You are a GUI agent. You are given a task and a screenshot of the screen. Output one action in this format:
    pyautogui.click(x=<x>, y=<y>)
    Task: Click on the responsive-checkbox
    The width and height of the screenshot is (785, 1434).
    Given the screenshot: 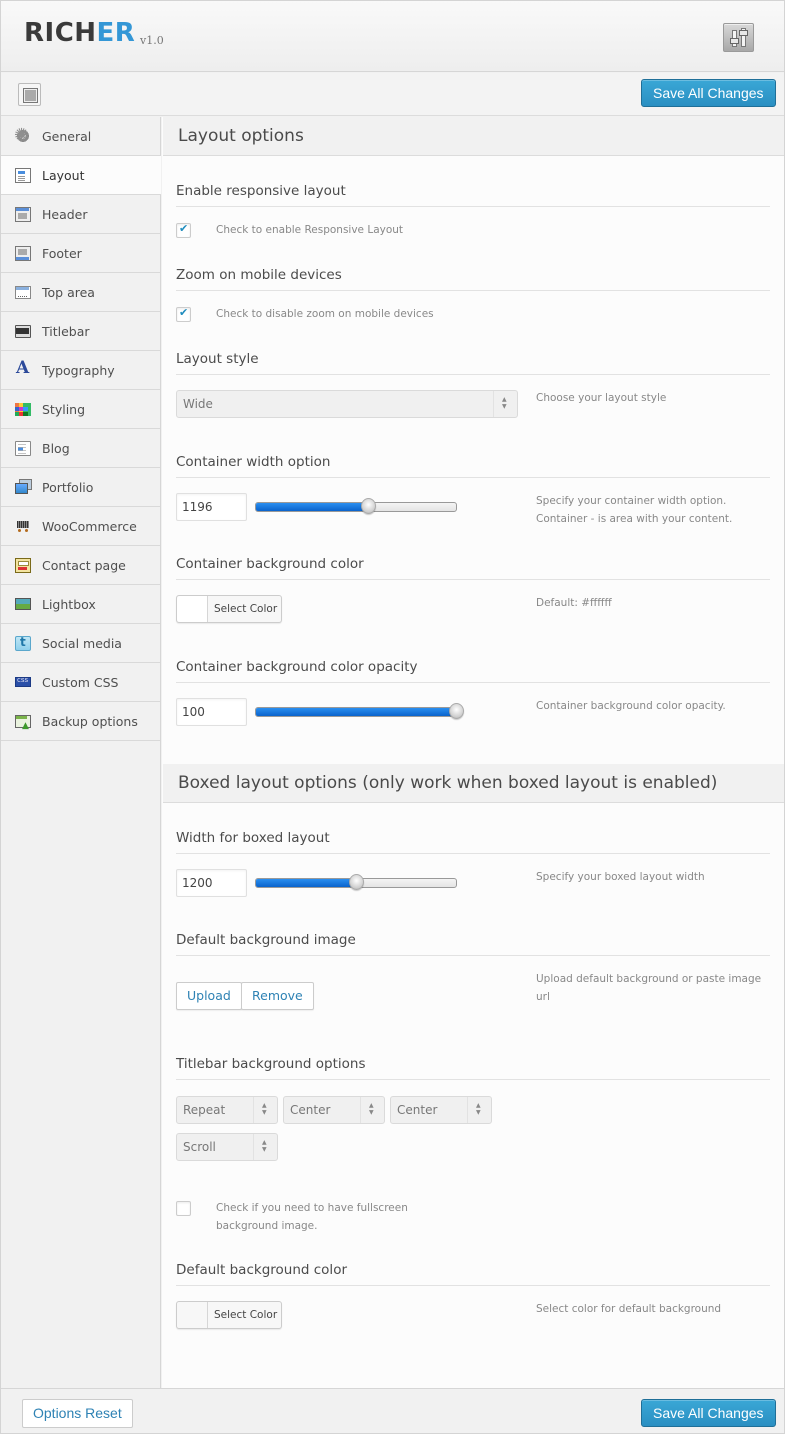 What is the action you would take?
    pyautogui.click(x=183, y=230)
    